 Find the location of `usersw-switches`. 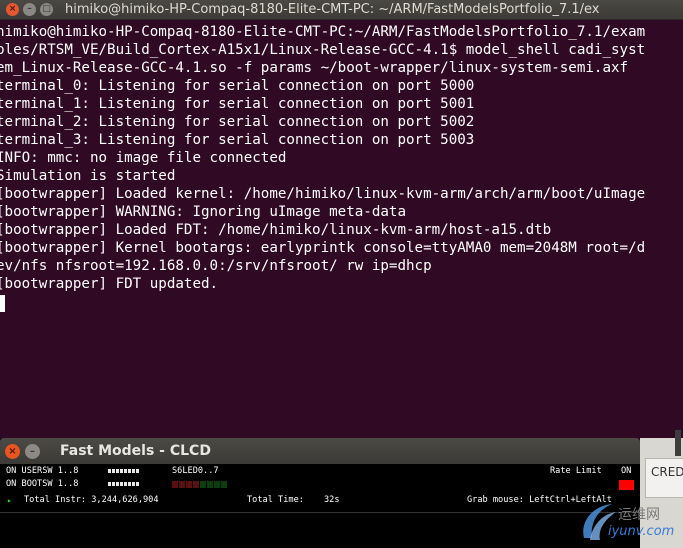

usersw-switches is located at coordinates (123, 471).